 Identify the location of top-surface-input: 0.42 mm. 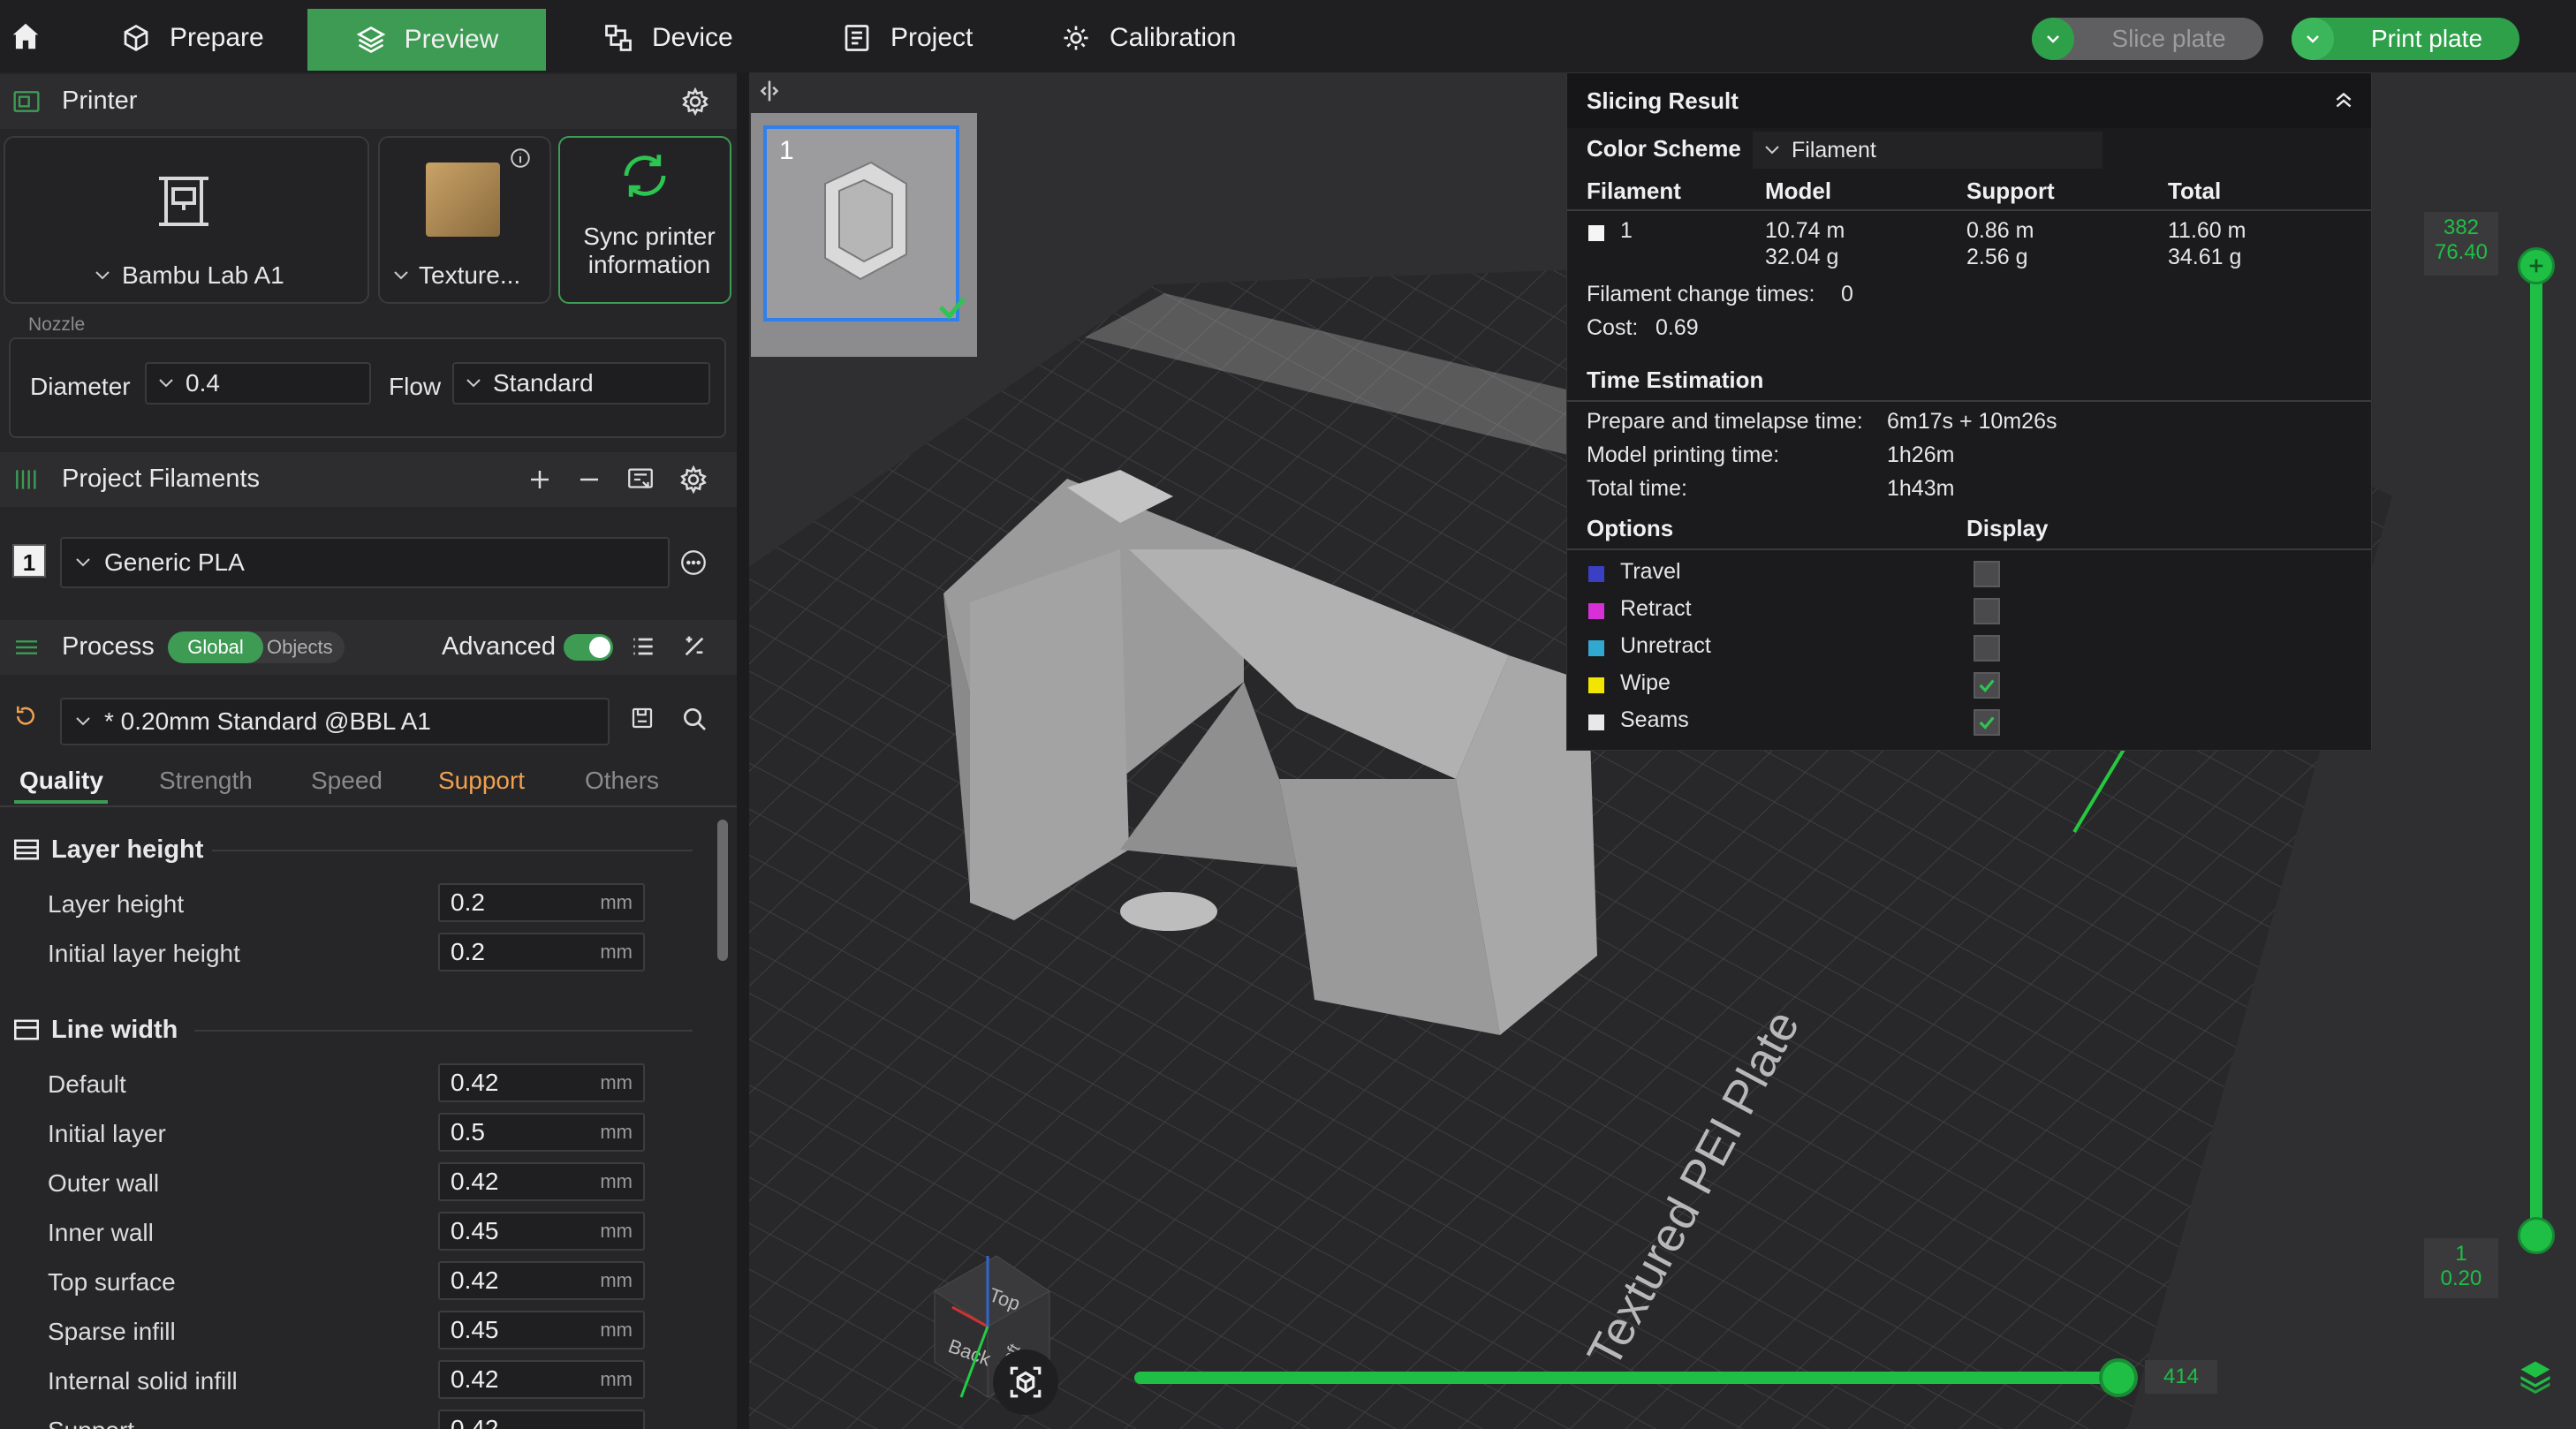
(541, 1281).